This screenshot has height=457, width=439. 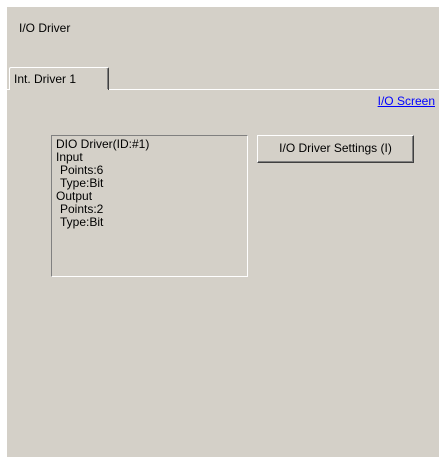 What do you see at coordinates (103, 144) in the screenshot?
I see `driver-name: DIO Driver(ID:#1)` at bounding box center [103, 144].